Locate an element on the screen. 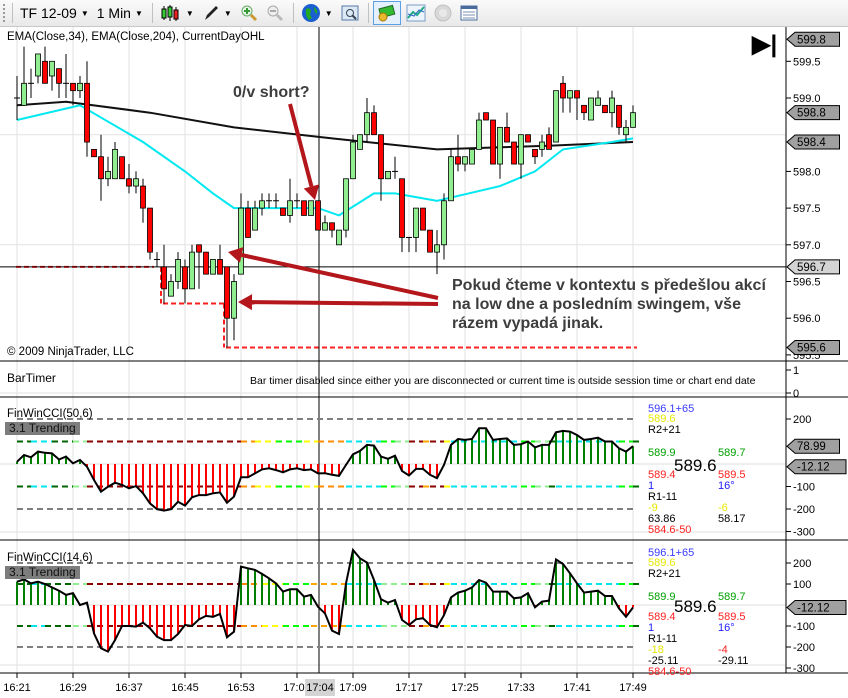  properties-button is located at coordinates (350, 13).